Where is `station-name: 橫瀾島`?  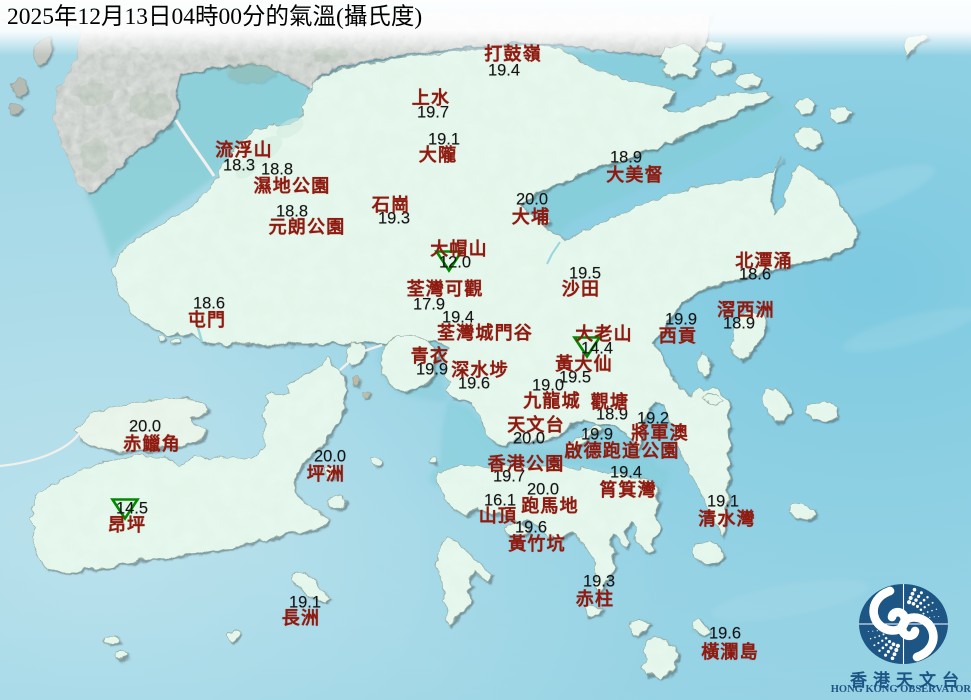 station-name: 橫瀾島 is located at coordinates (730, 652).